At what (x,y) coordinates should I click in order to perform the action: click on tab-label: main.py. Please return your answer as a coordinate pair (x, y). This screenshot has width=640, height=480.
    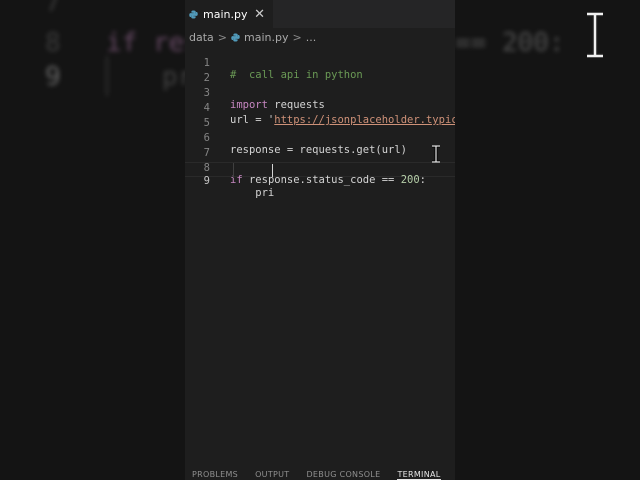
    Looking at the image, I should click on (225, 14).